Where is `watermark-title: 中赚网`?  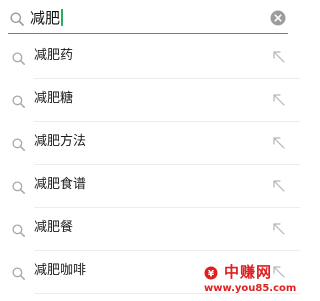
watermark-title: 中赚网 is located at coordinates (248, 272).